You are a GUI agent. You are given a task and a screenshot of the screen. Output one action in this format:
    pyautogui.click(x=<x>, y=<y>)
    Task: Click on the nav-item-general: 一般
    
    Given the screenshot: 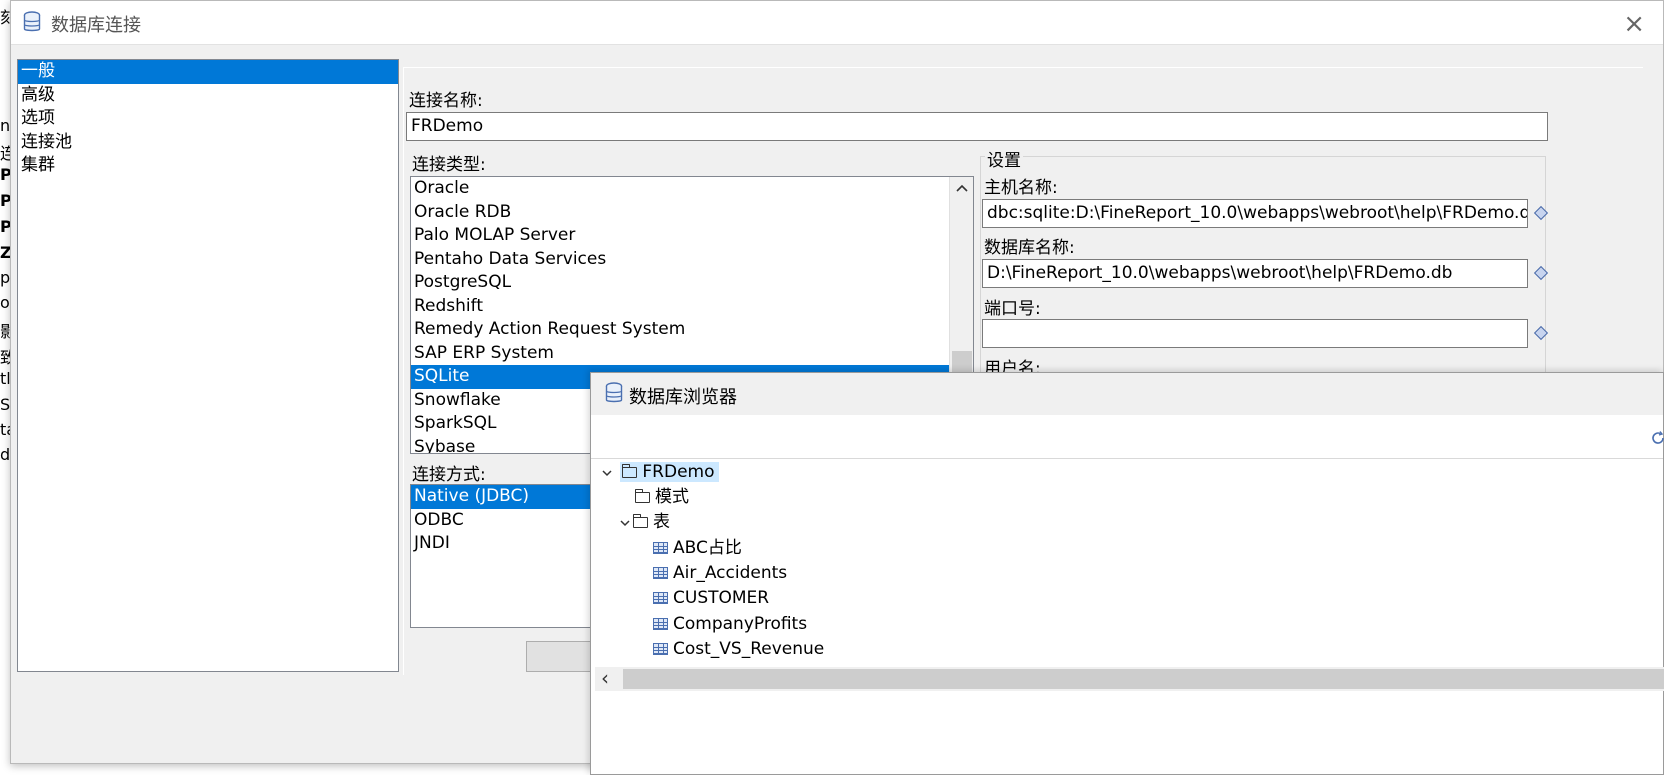 What is the action you would take?
    pyautogui.click(x=208, y=72)
    